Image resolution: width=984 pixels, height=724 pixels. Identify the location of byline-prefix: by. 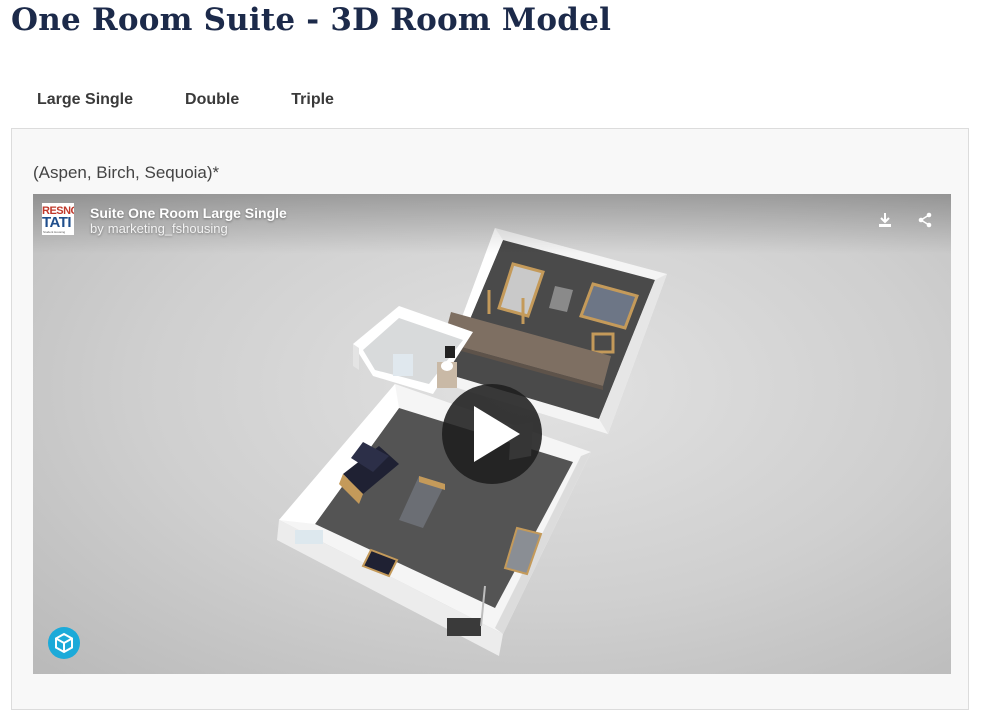
(97, 228).